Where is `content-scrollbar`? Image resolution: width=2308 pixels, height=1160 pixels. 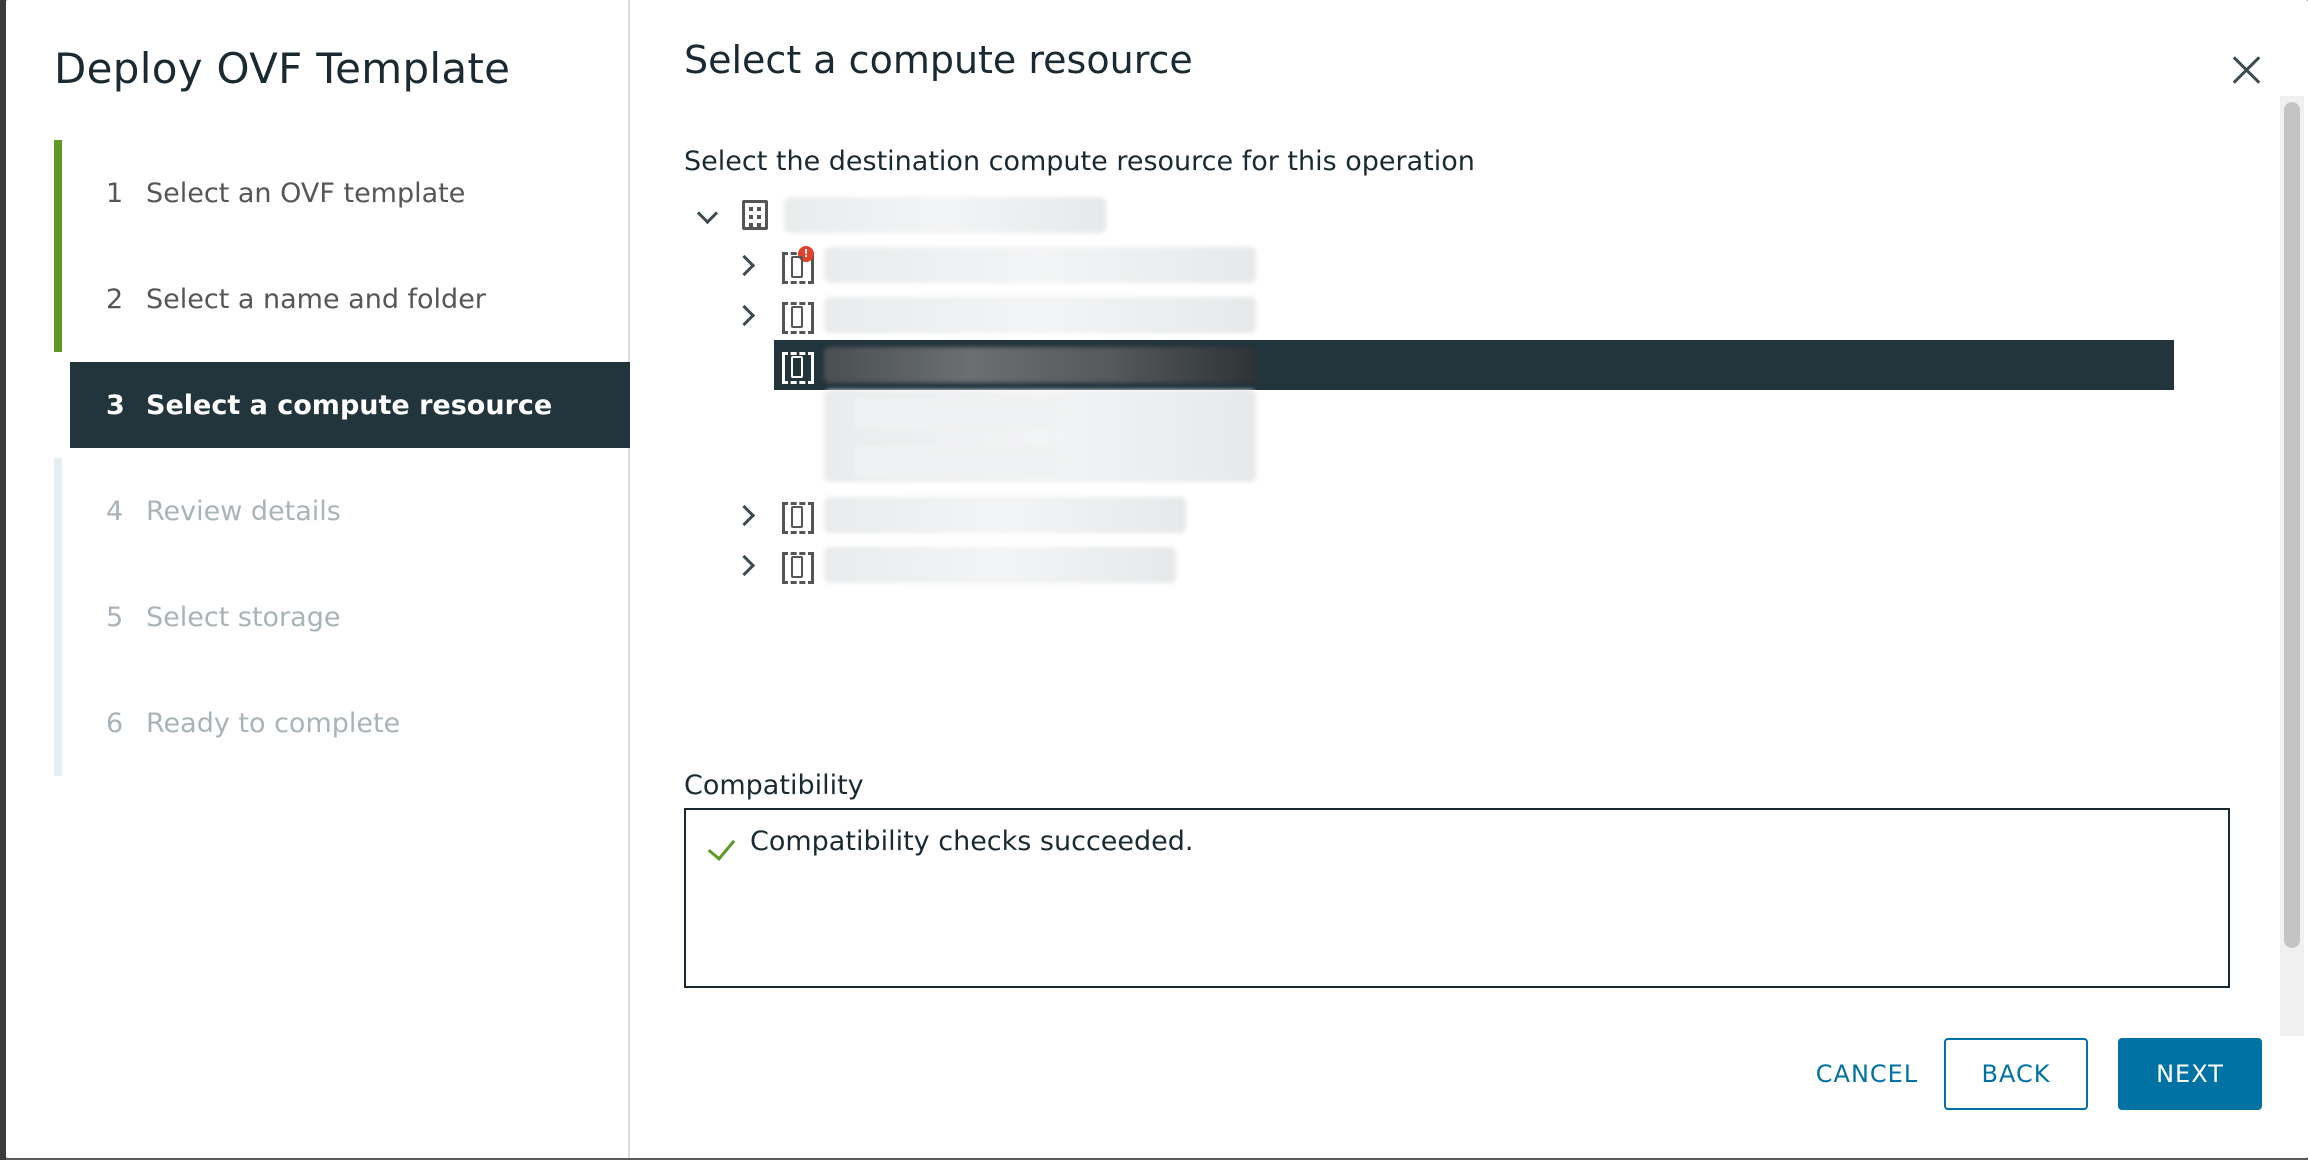
content-scrollbar is located at coordinates (2292, 566).